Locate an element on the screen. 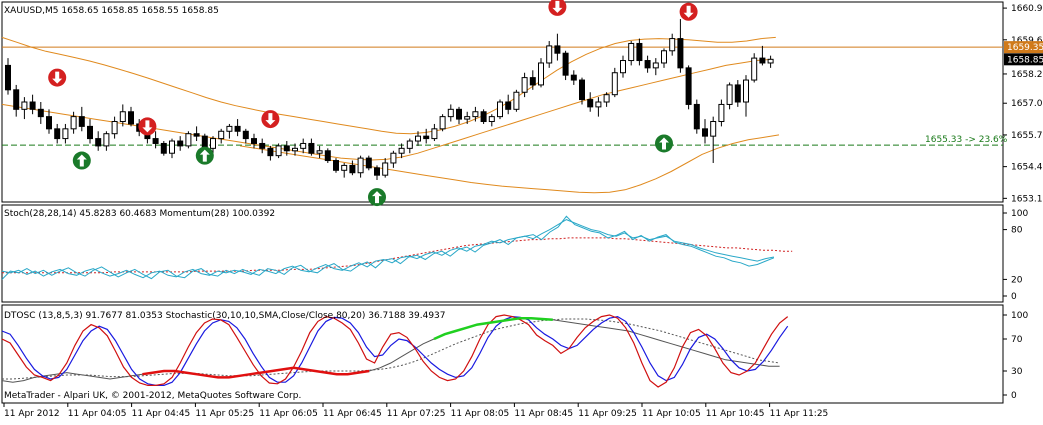 Image resolution: width=1043 pixels, height=425 pixels. dtosc-tick-label: 70 is located at coordinates (1017, 340).